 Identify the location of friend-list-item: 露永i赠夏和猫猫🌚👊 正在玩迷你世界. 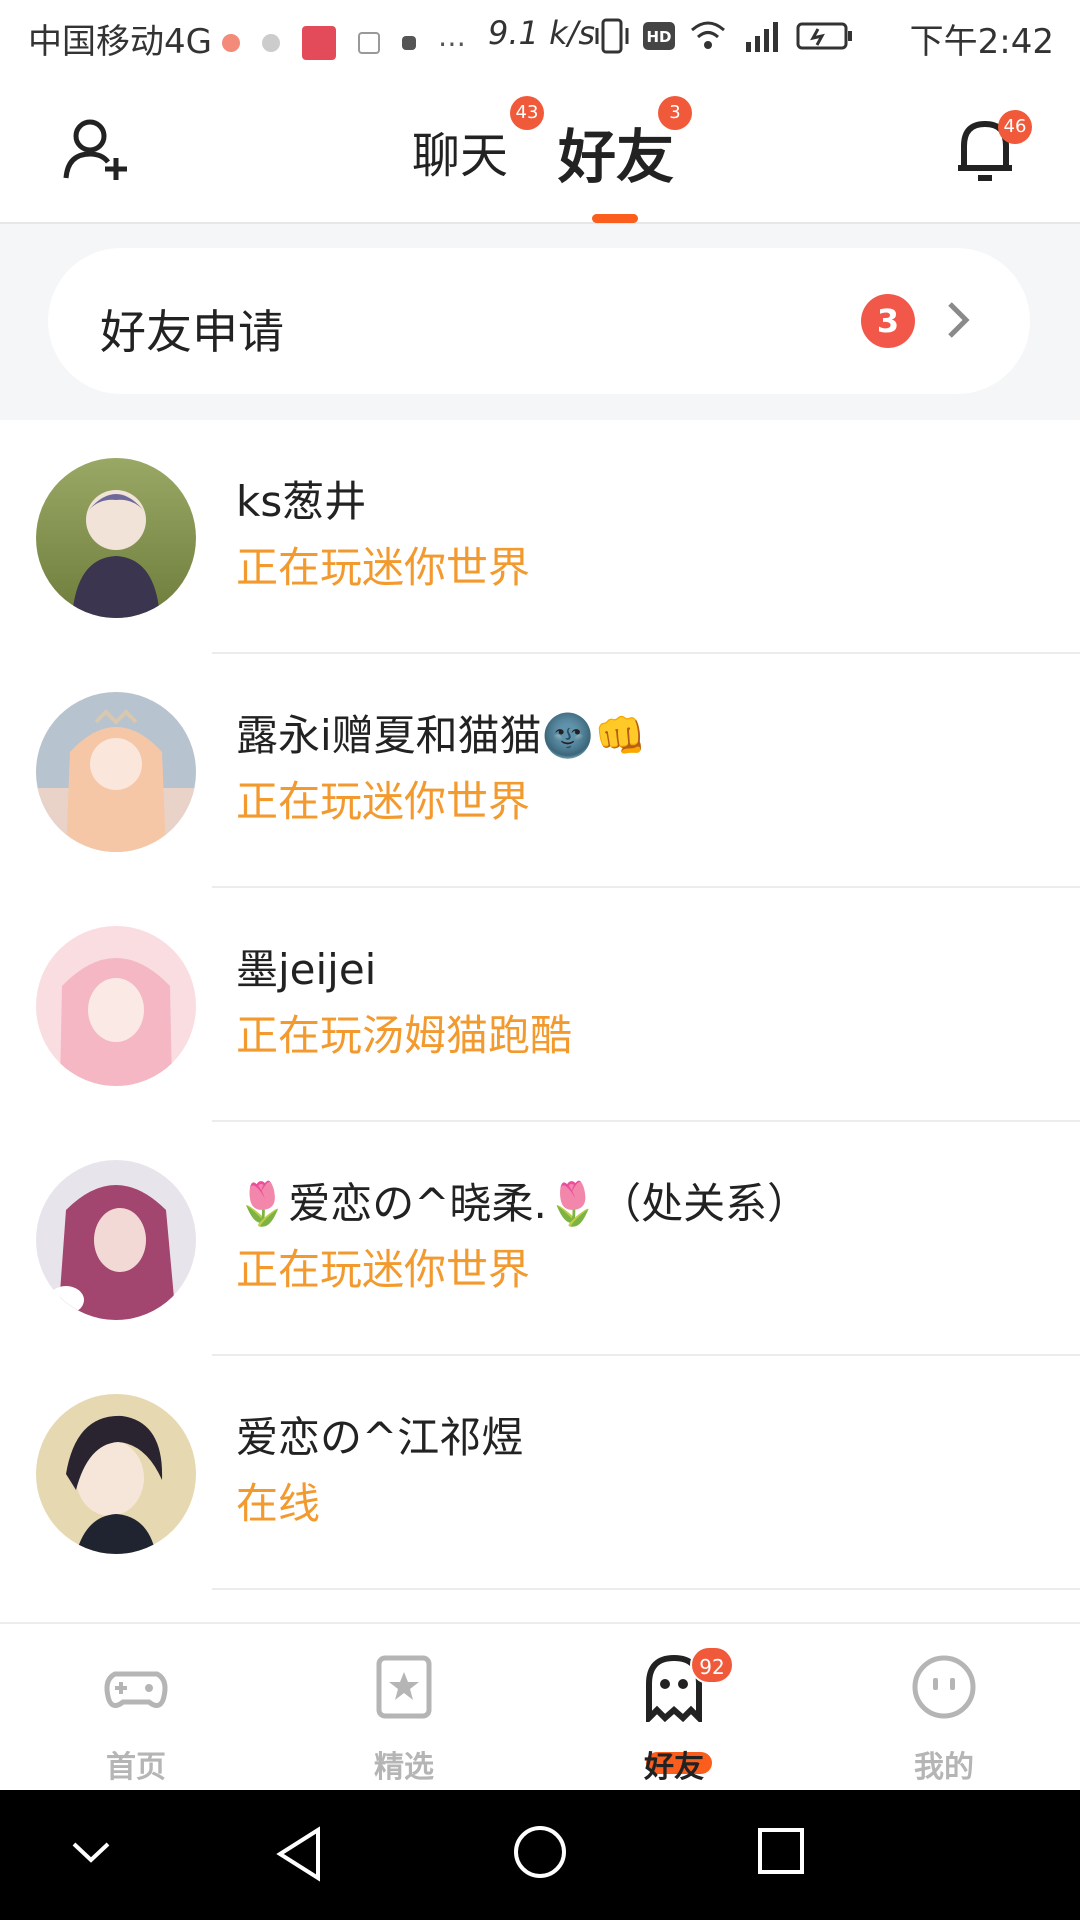
(540, 771).